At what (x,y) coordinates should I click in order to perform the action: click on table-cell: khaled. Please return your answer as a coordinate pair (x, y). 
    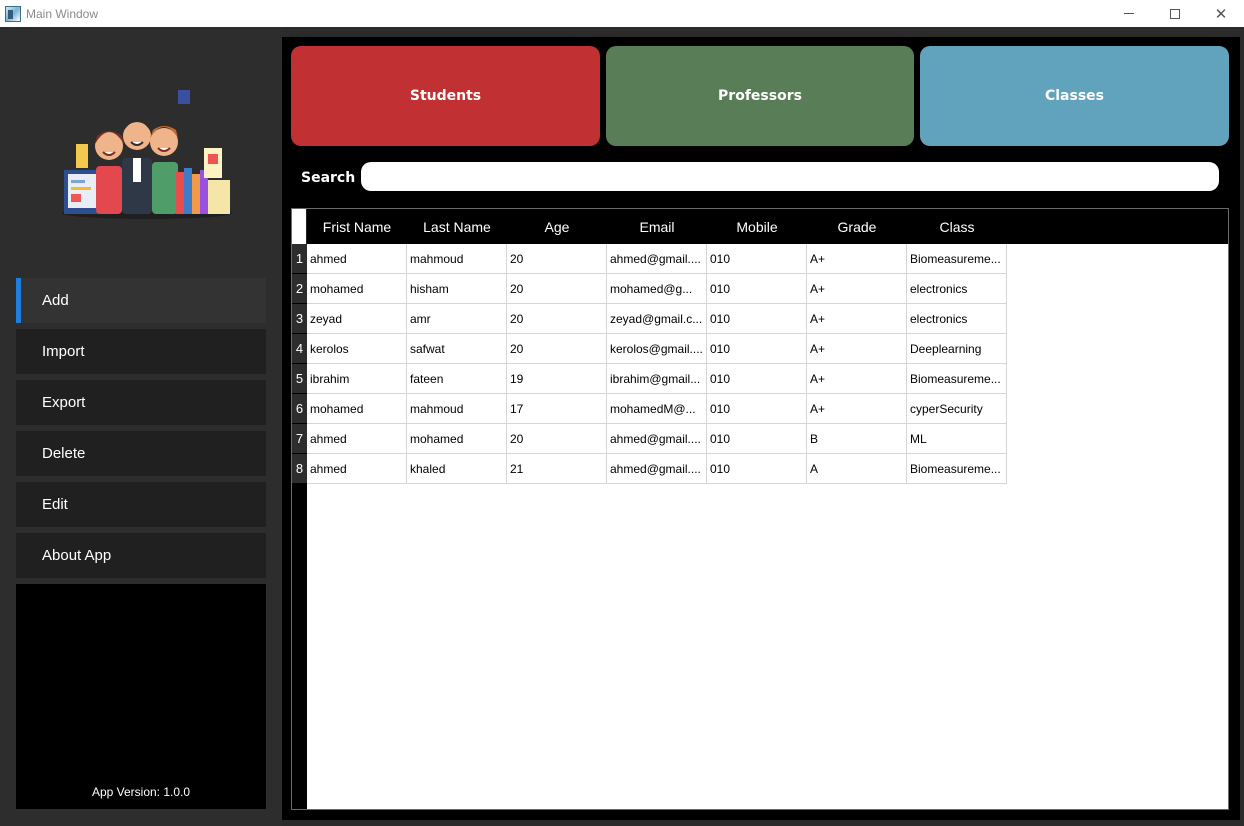
    Looking at the image, I should click on (457, 469).